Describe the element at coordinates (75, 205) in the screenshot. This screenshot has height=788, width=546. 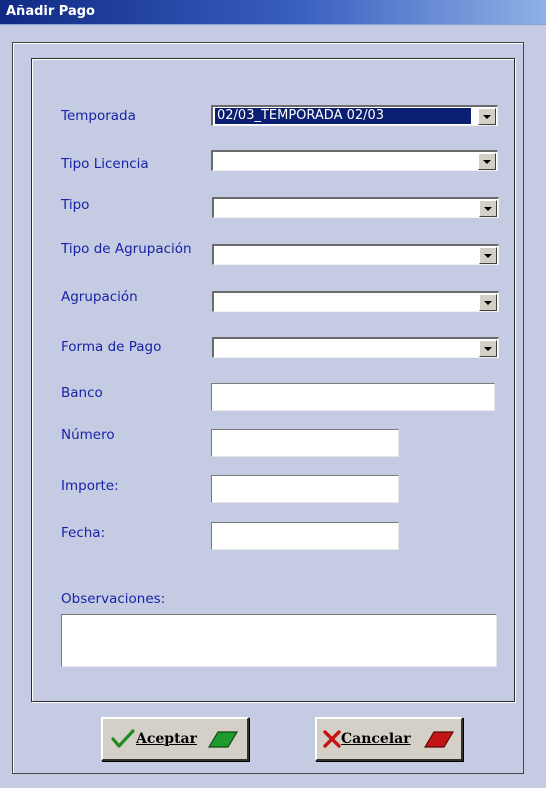
I see `tipo-label: Tipo` at that location.